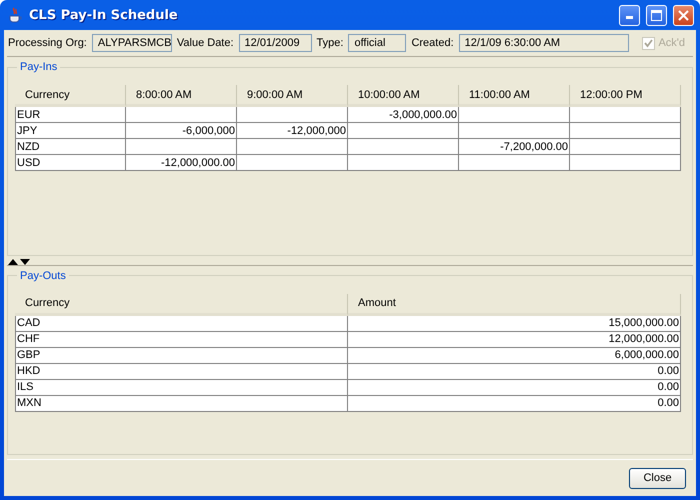 Image resolution: width=700 pixels, height=500 pixels. Describe the element at coordinates (43, 276) in the screenshot. I see `panel-title: Pay-Outs` at that location.